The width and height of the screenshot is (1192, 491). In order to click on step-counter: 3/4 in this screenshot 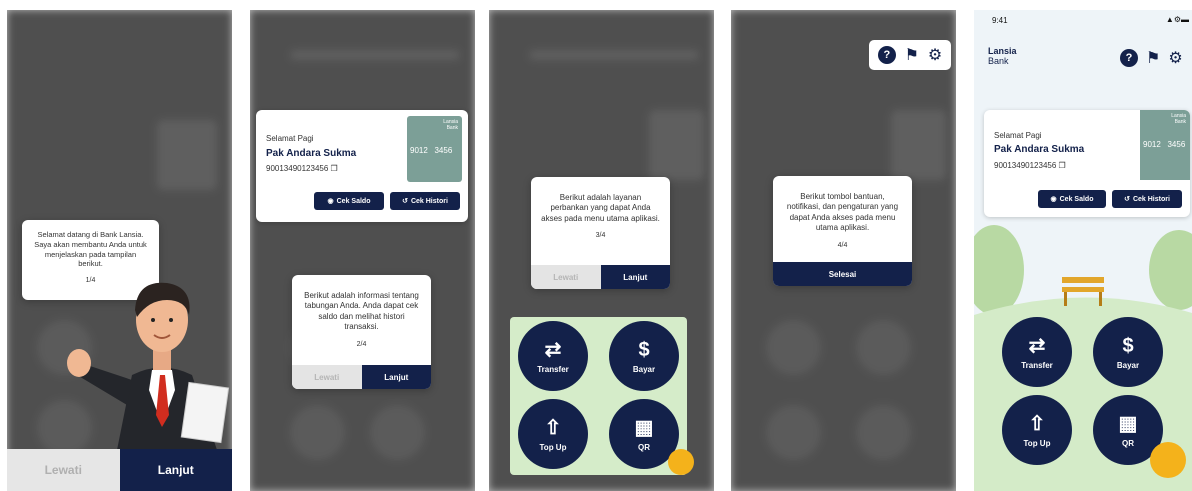, I will do `click(600, 236)`.